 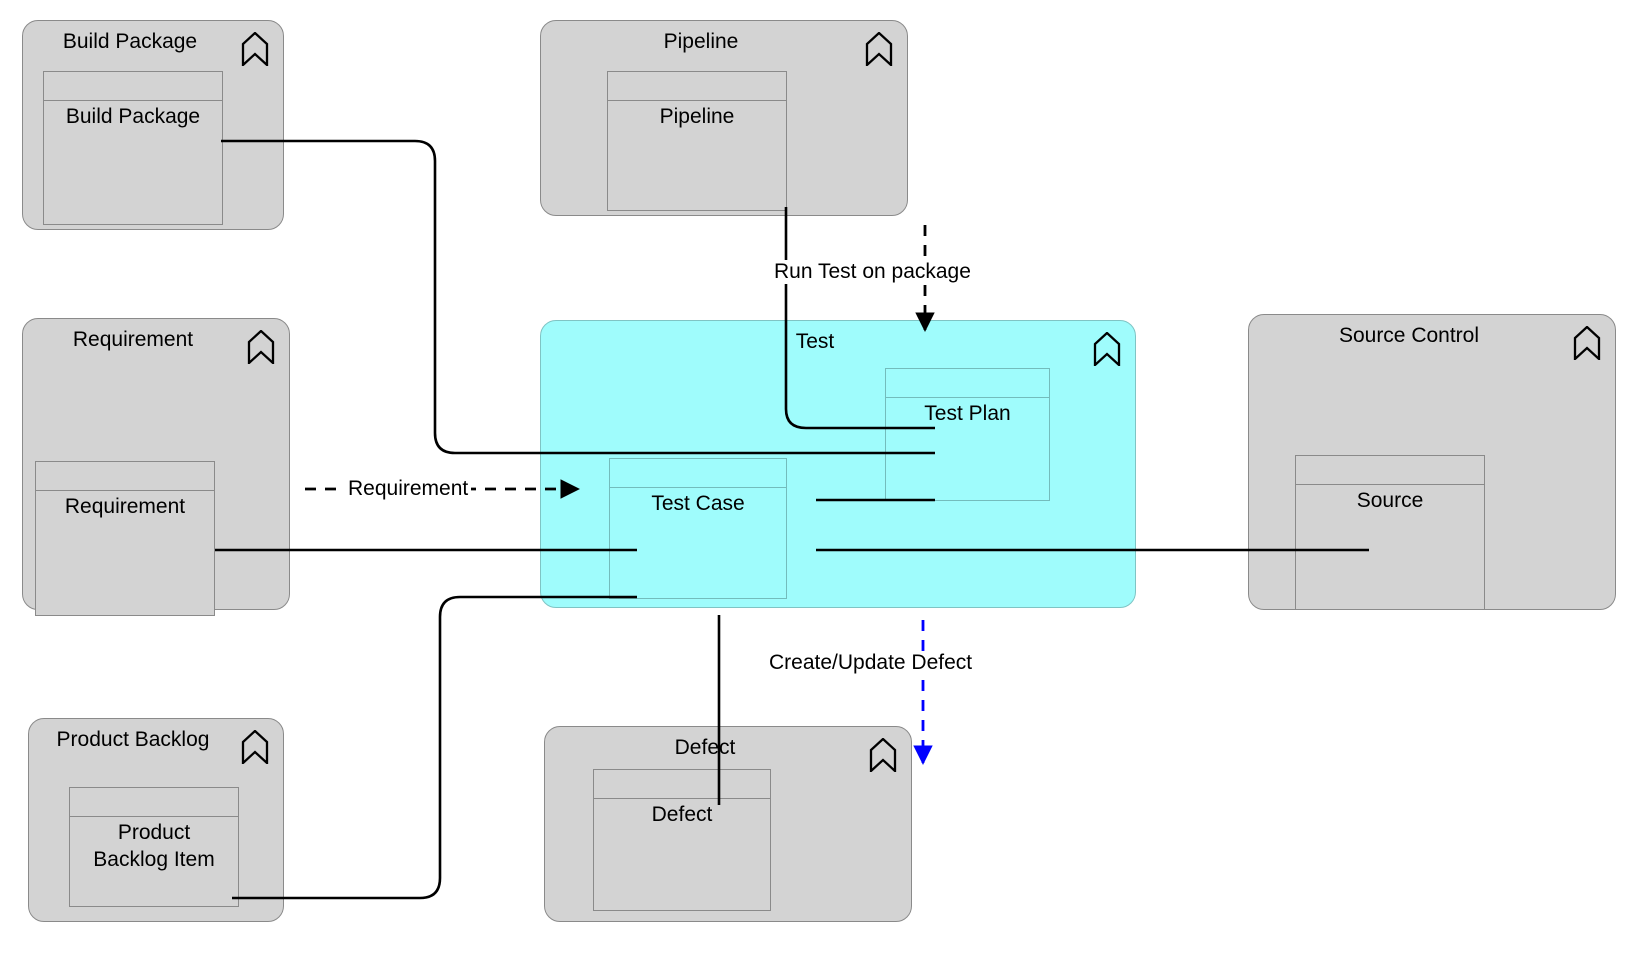 What do you see at coordinates (872, 272) in the screenshot?
I see `edge-label-run-test-on-package: Run Test on package` at bounding box center [872, 272].